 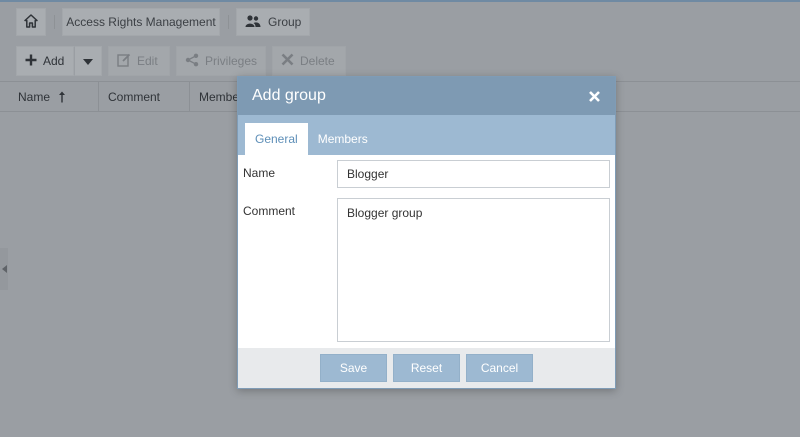 I want to click on home-icon, so click(x=31, y=22).